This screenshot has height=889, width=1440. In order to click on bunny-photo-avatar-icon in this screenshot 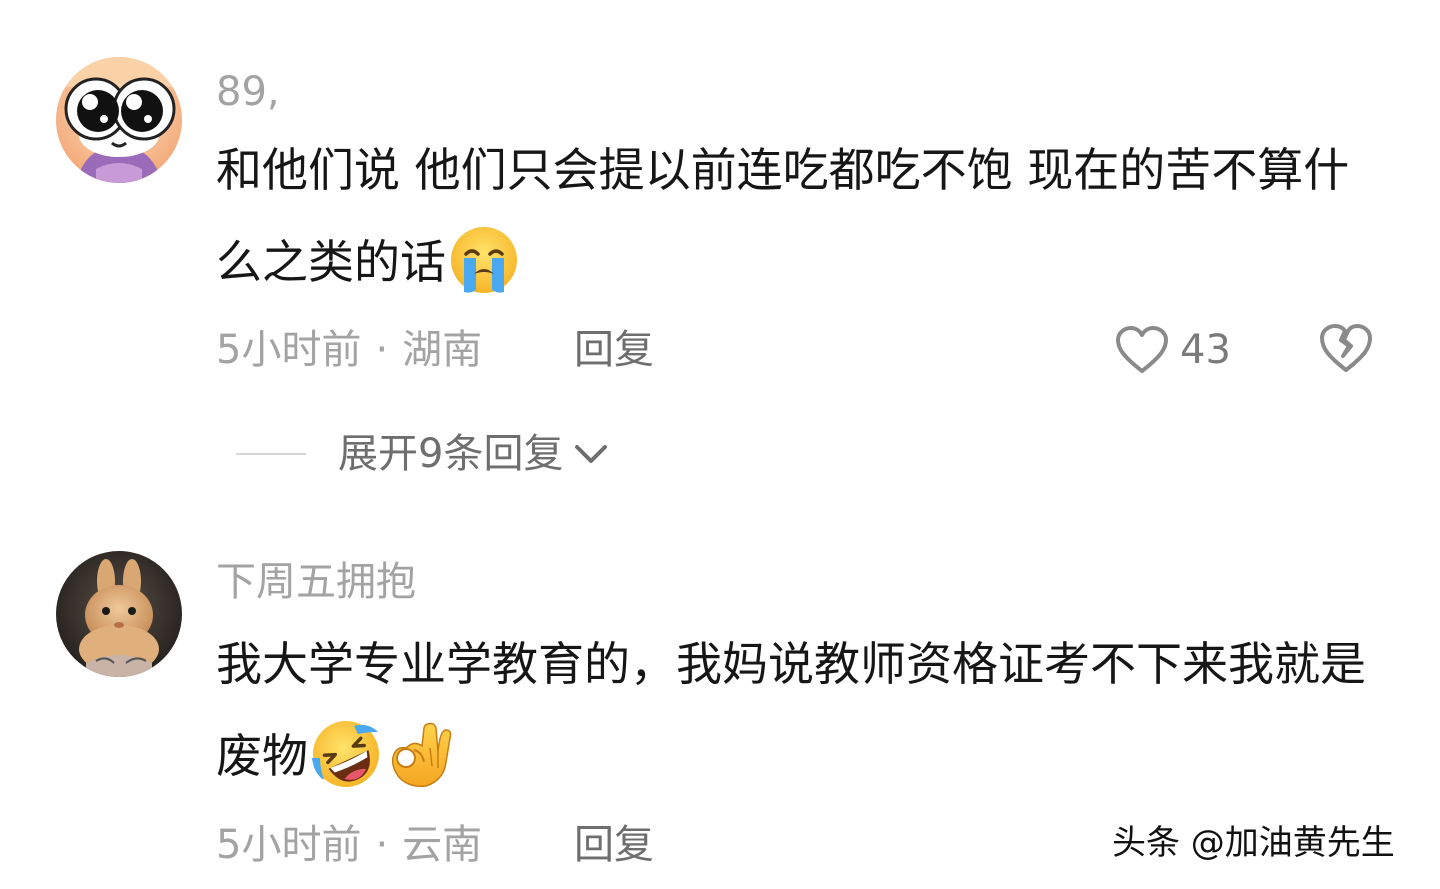, I will do `click(119, 614)`.